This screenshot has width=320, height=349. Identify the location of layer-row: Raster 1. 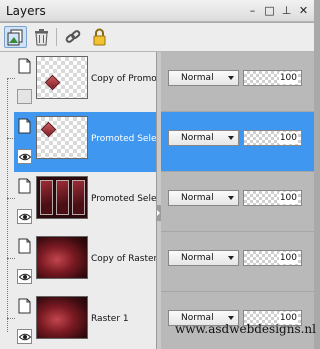
(85, 320).